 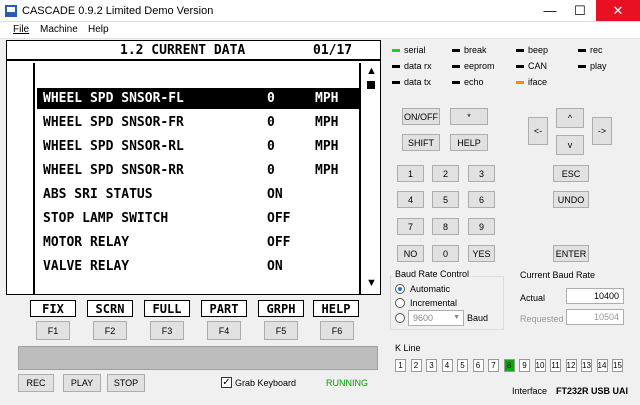 What do you see at coordinates (224, 308) in the screenshot?
I see `fkey-label-4: PART` at bounding box center [224, 308].